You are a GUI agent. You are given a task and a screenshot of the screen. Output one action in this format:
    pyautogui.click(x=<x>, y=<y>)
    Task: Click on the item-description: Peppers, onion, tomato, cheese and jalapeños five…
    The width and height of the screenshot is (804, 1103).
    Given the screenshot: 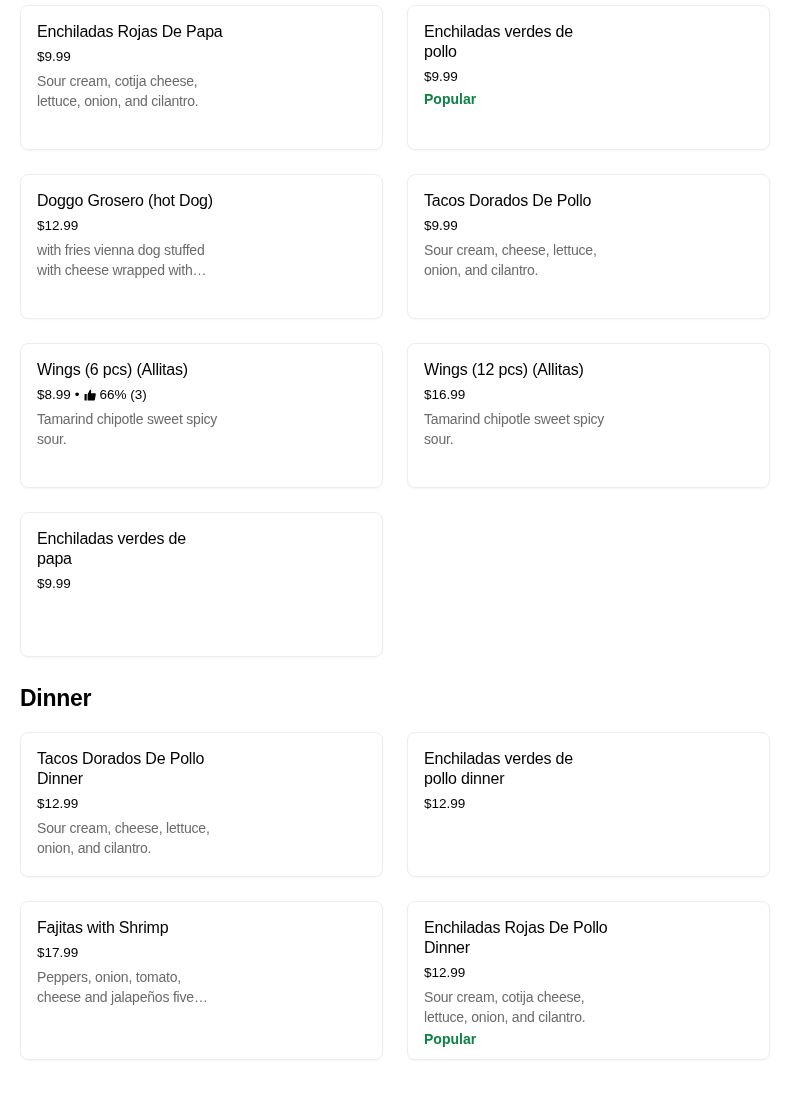 What is the action you would take?
    pyautogui.click(x=123, y=987)
    